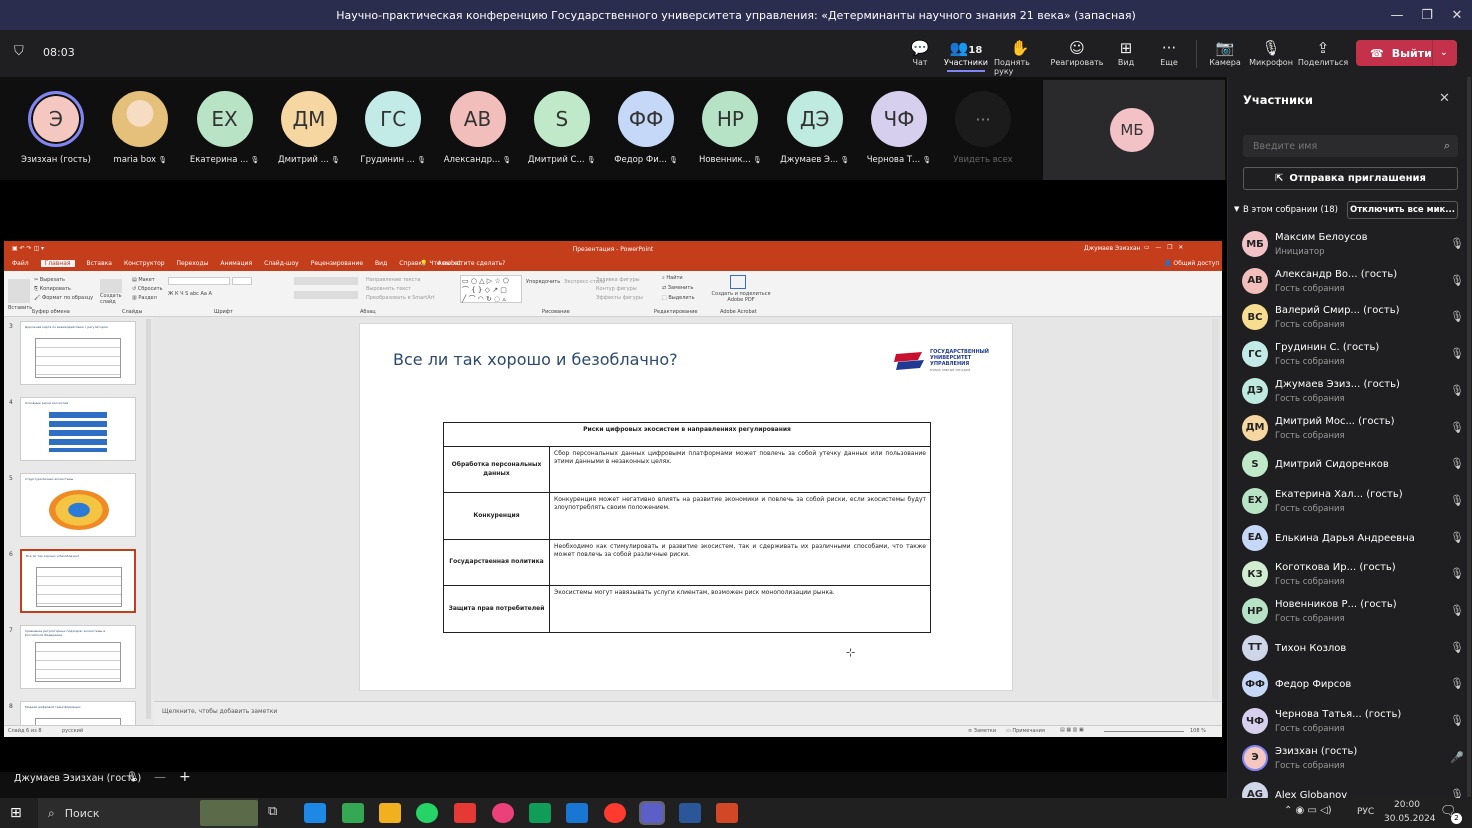 The width and height of the screenshot is (1472, 828). I want to click on video-tile: ФФ Федор Фи... 🎙, so click(646, 131).